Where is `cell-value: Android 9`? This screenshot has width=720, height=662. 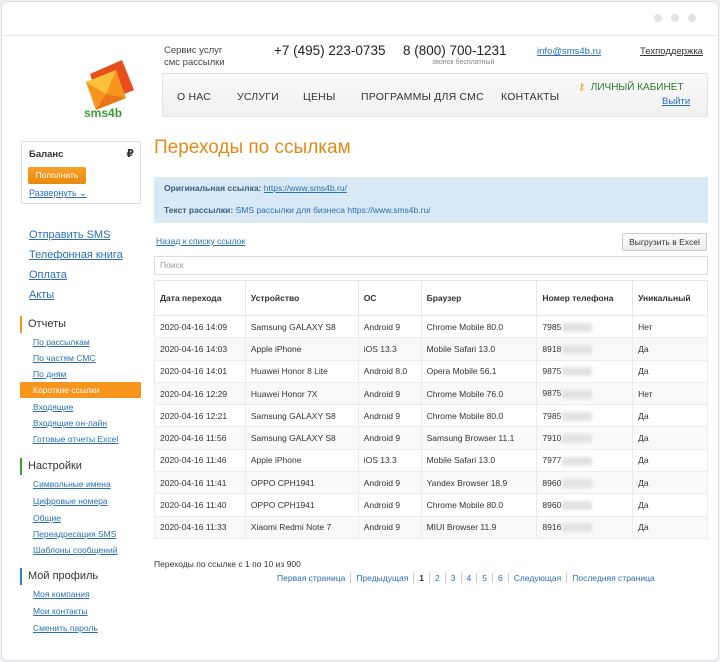
cell-value: Android 9 is located at coordinates (382, 527).